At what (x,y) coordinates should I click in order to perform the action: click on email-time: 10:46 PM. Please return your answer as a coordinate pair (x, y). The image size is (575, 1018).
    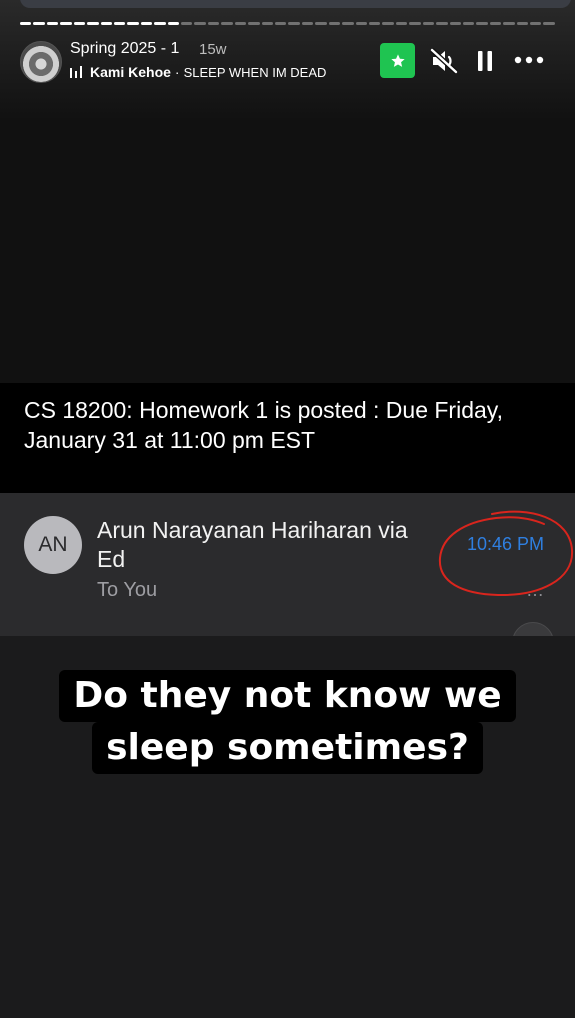
    Looking at the image, I should click on (506, 544).